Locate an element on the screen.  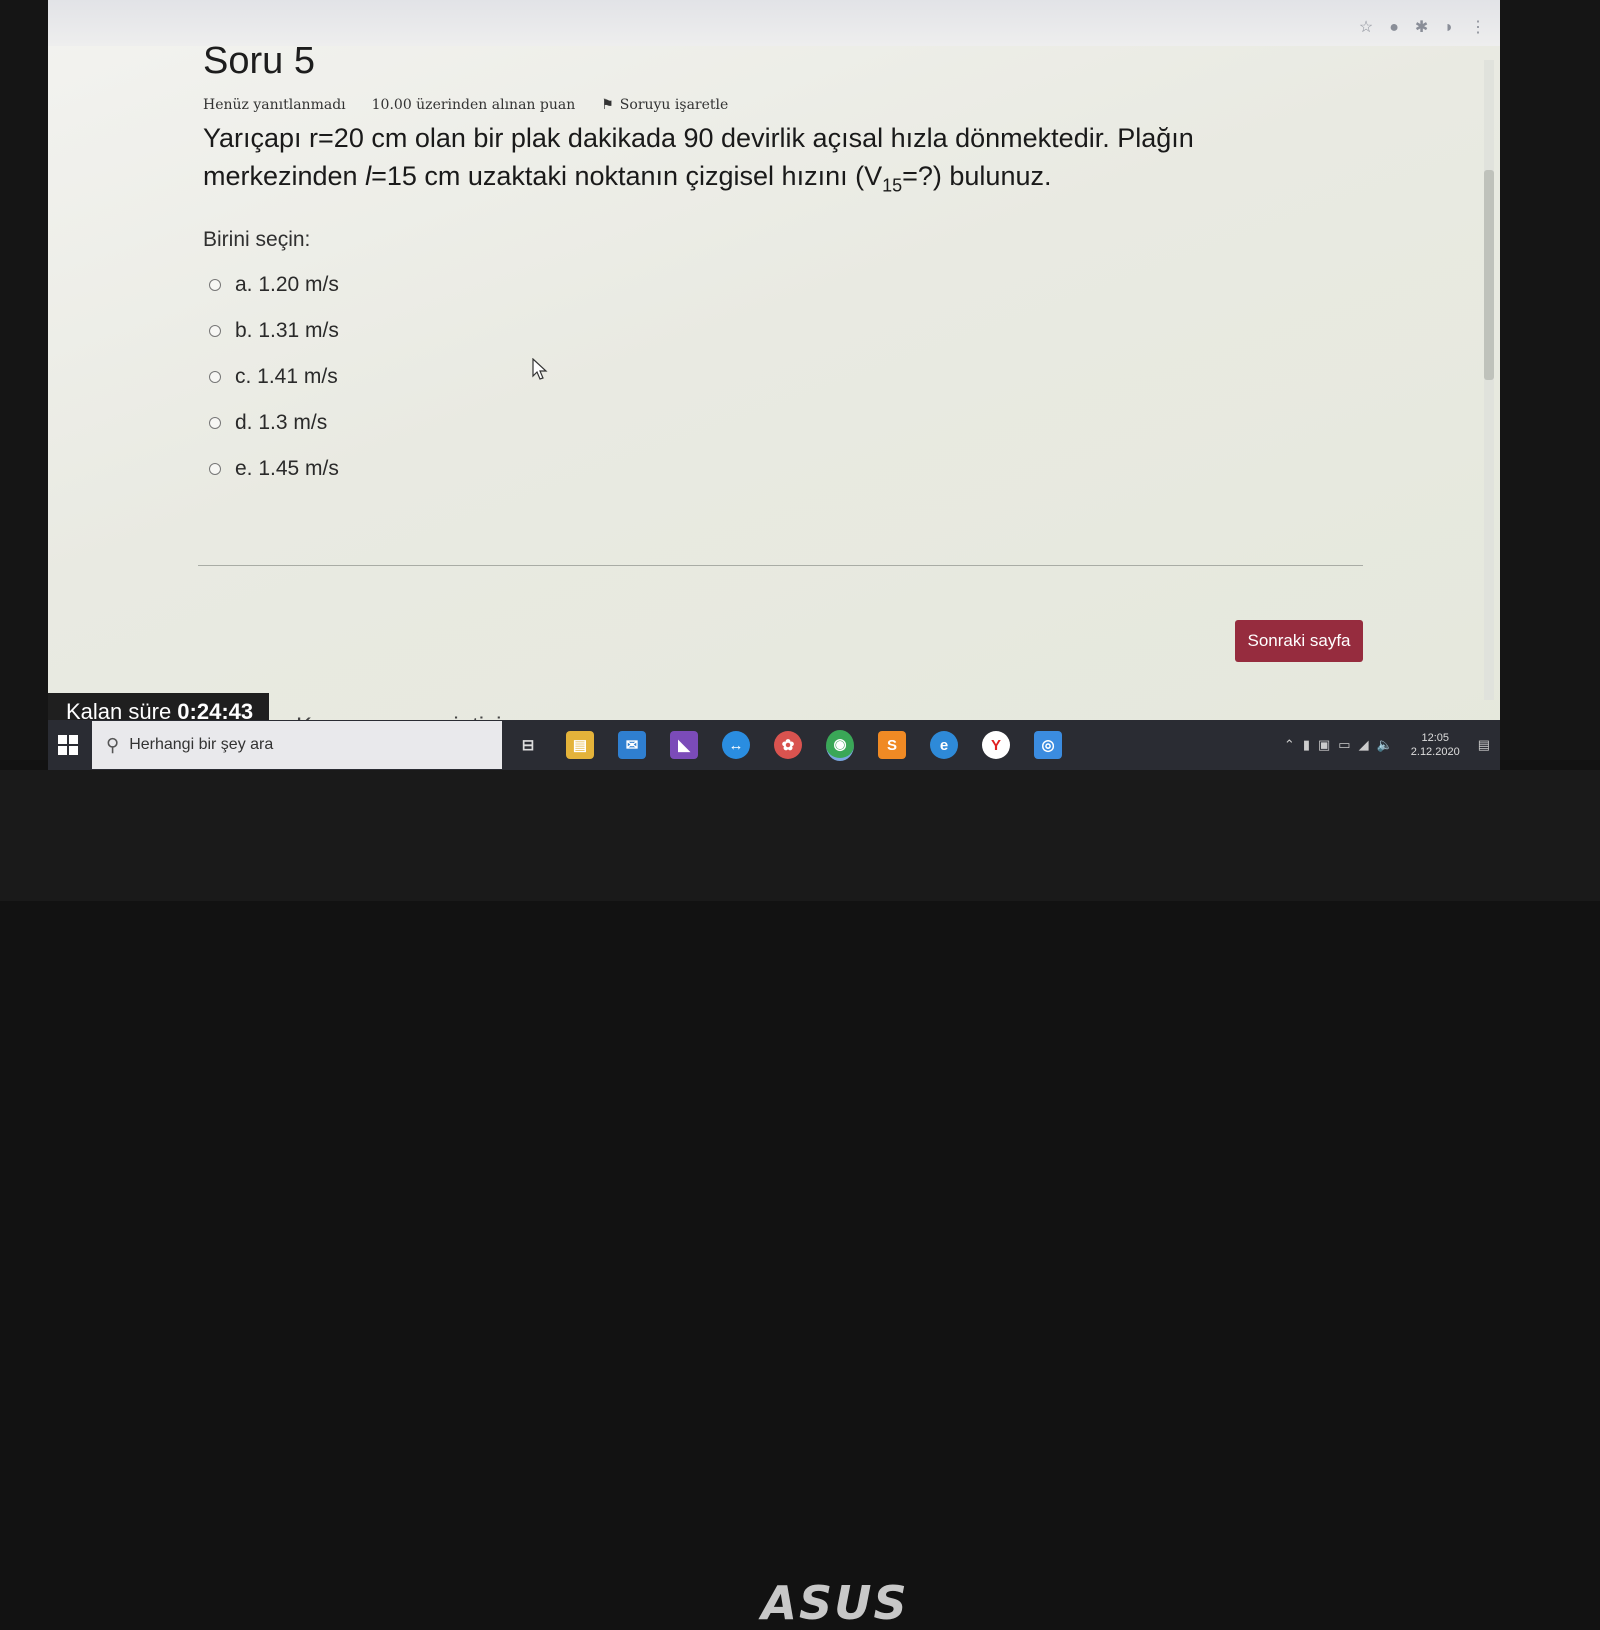
notifications-icon: ▤ is located at coordinates (1484, 745).